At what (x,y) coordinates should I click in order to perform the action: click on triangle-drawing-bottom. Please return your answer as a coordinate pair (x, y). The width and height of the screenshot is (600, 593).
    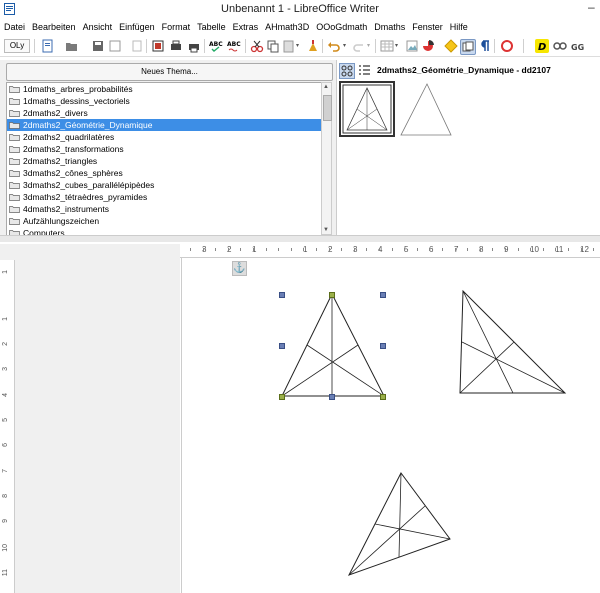
    Looking at the image, I should click on (399, 524).